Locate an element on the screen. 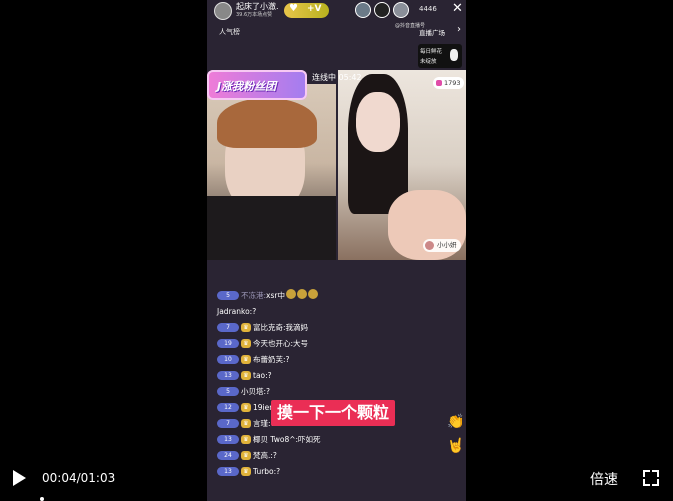 The image size is (673, 501). viewer-count: 4446 is located at coordinates (428, 9).